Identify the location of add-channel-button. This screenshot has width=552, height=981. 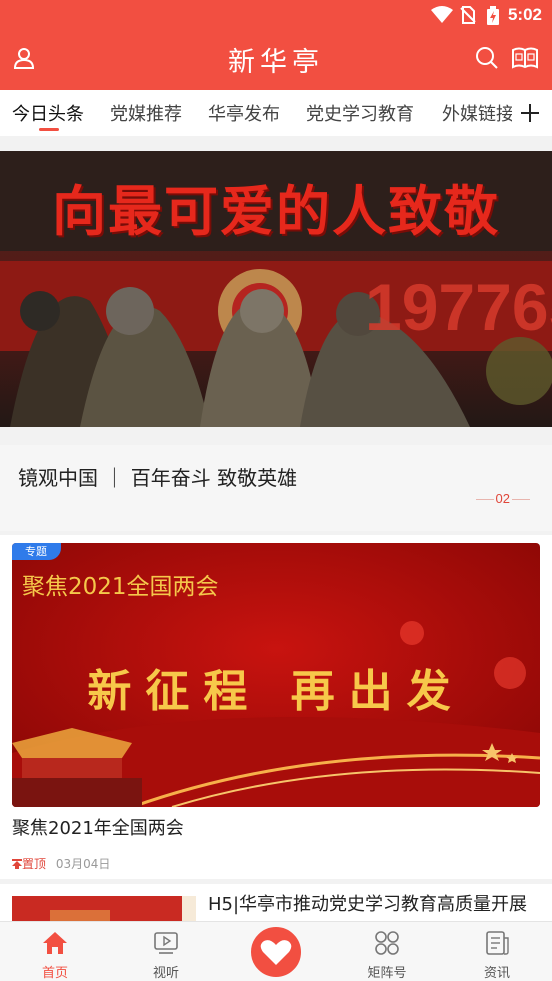
(530, 113).